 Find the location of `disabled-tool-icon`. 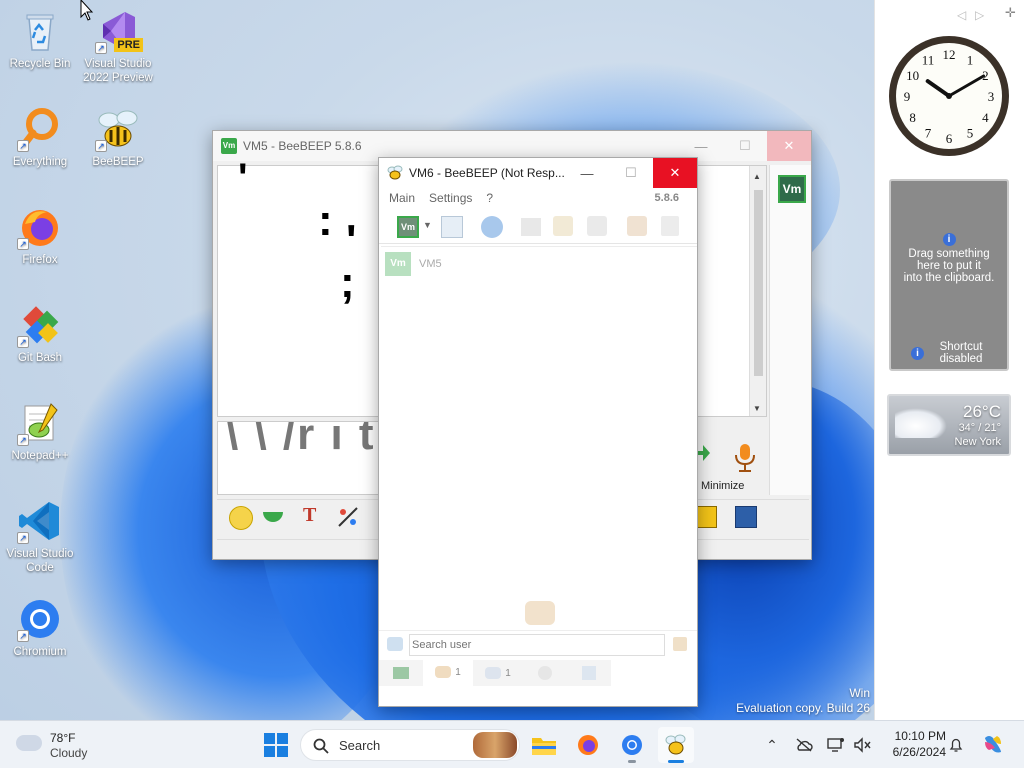

disabled-tool-icon is located at coordinates (563, 226).